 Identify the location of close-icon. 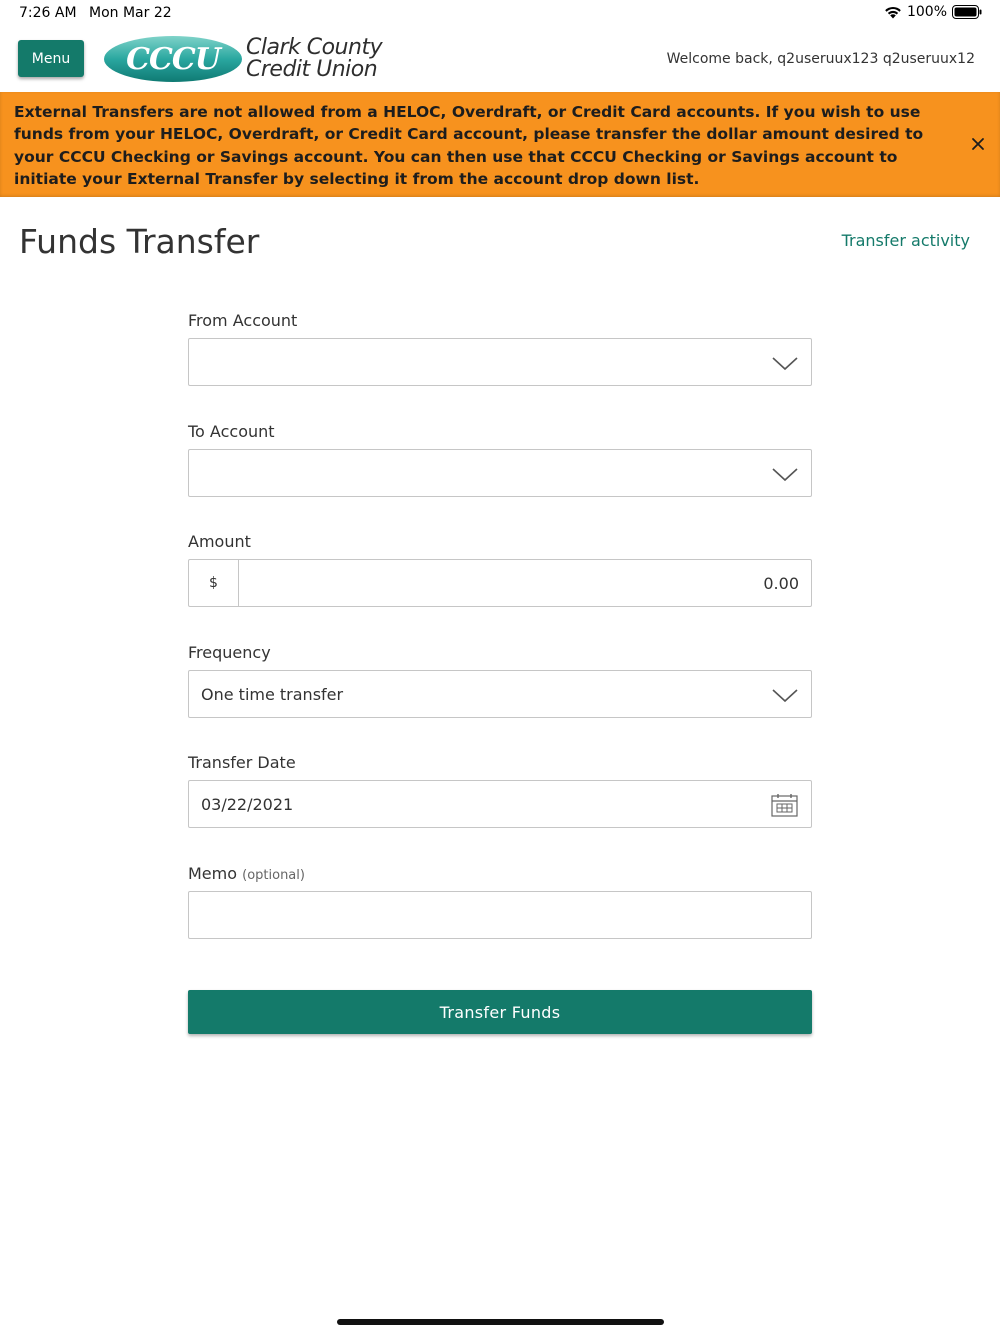
(978, 144).